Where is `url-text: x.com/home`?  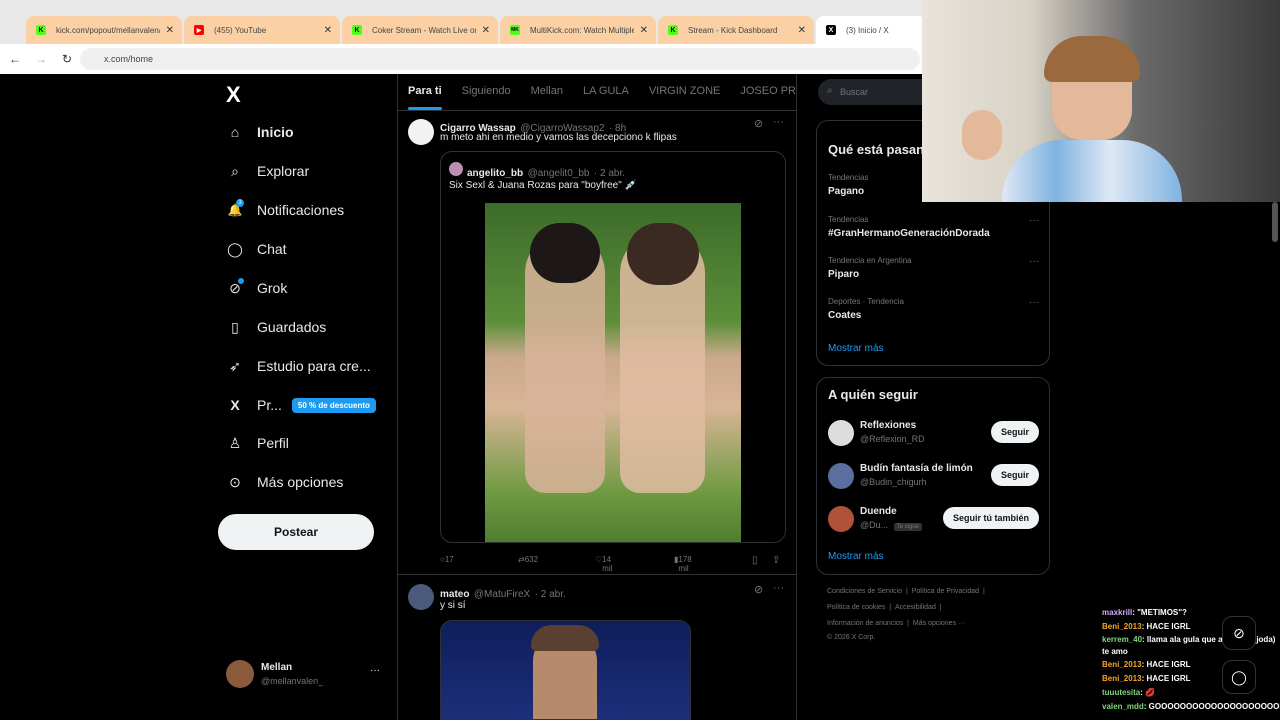
url-text: x.com/home is located at coordinates (129, 59).